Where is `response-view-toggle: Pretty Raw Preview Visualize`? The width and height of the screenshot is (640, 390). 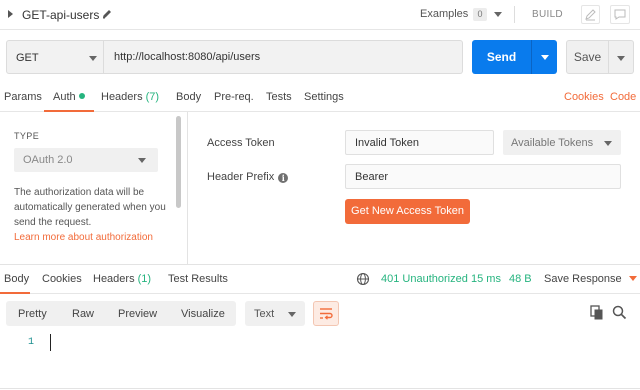
response-view-toggle: Pretty Raw Preview Visualize is located at coordinates (121, 313).